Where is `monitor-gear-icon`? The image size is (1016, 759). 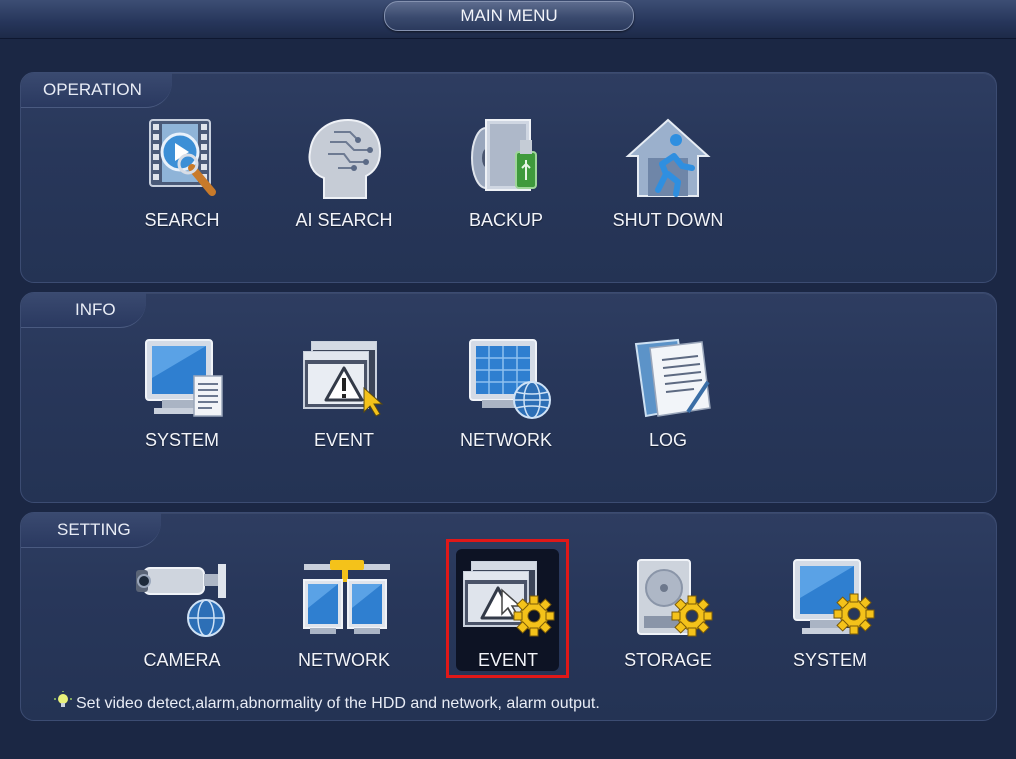
monitor-gear-icon is located at coordinates (834, 597).